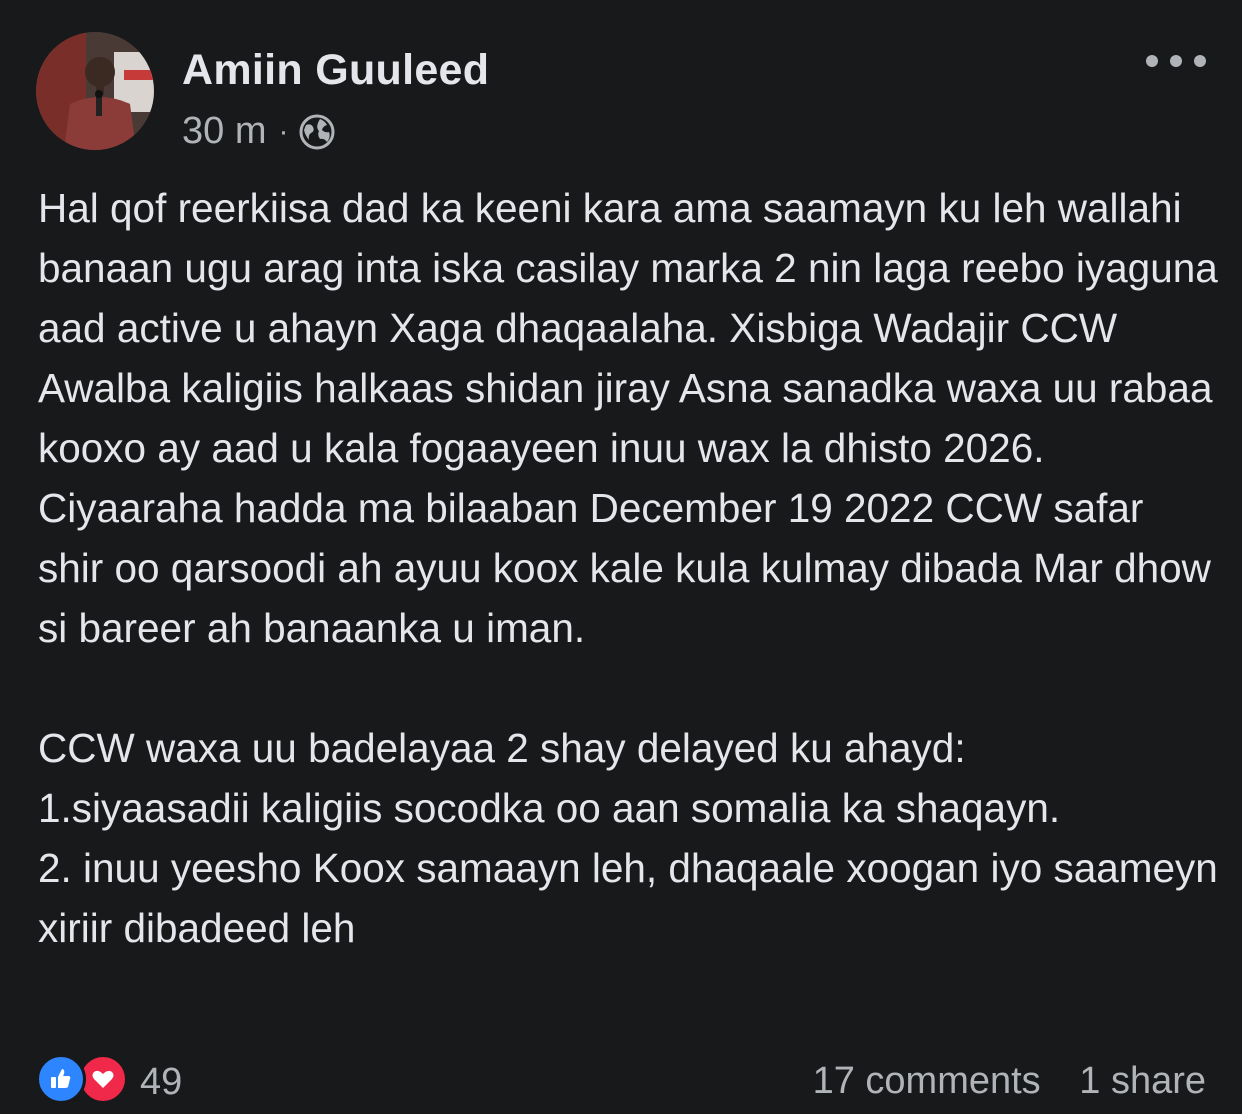  Describe the element at coordinates (95, 91) in the screenshot. I see `author-avatar` at that location.